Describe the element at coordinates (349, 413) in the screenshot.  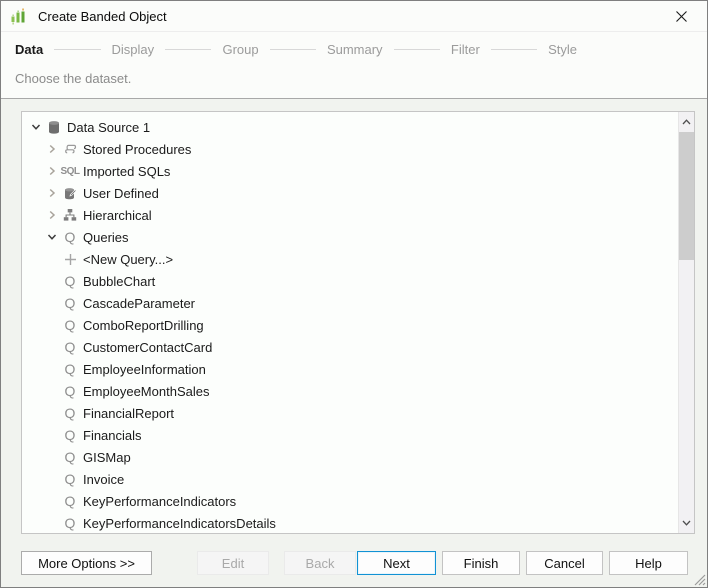
I see `tree-item: Q FinancialReport` at that location.